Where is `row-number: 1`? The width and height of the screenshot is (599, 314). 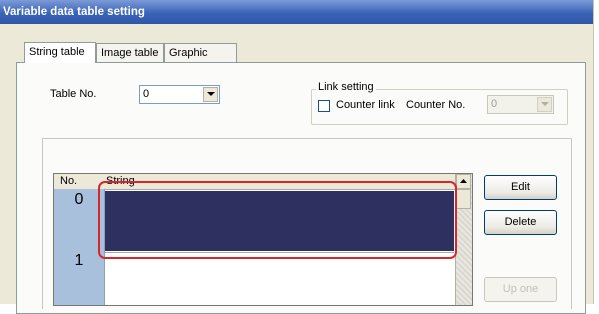
row-number: 1 is located at coordinates (79, 260).